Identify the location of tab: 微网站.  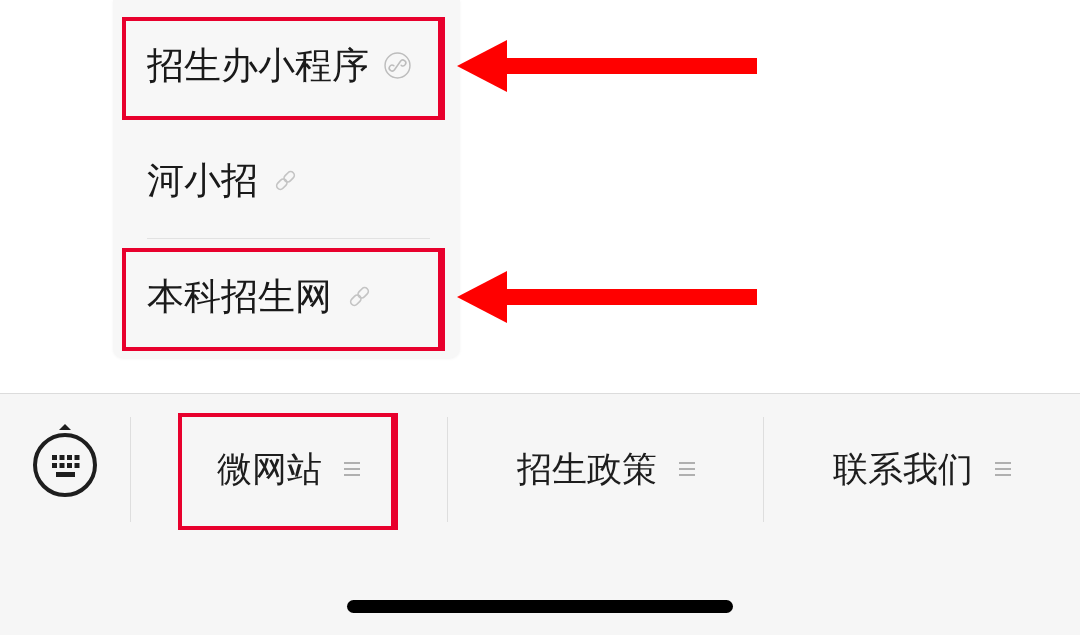
(289, 469).